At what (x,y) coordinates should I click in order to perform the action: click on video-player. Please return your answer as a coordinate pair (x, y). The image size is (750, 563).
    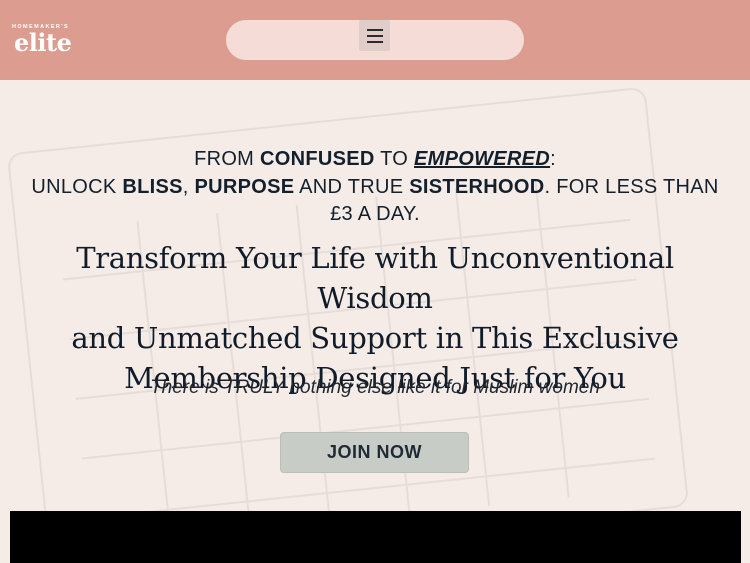
    Looking at the image, I should click on (375, 537).